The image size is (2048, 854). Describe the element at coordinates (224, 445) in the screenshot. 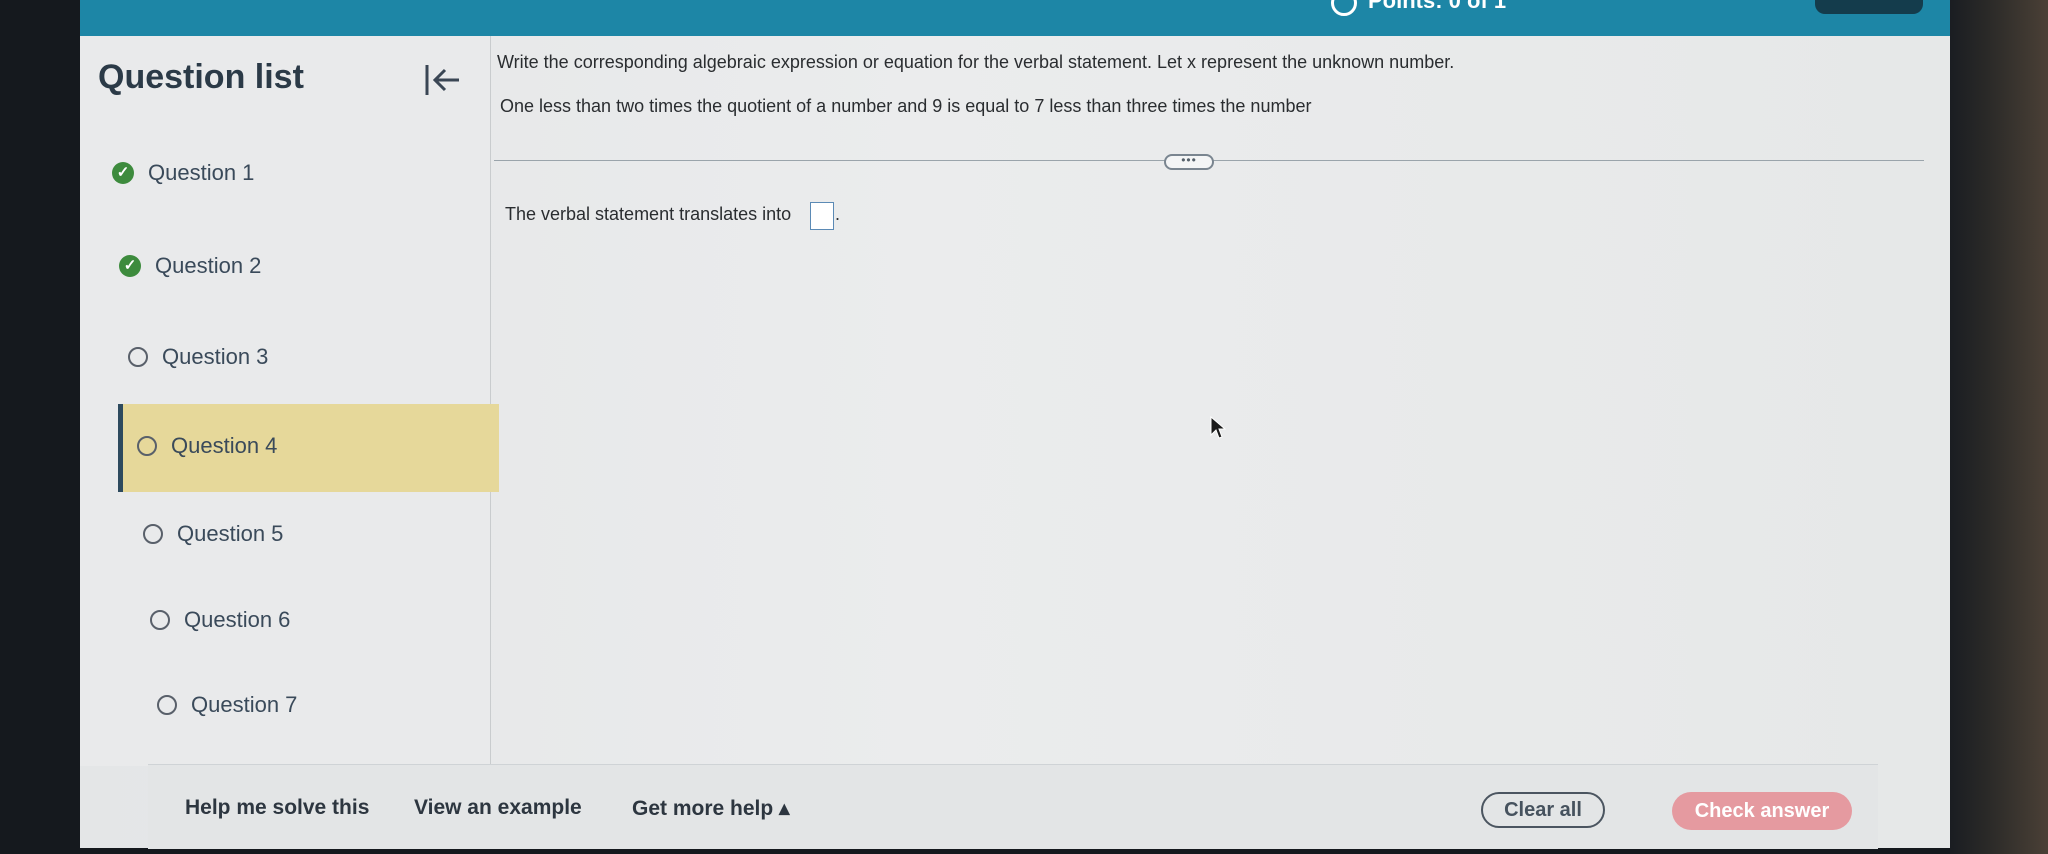

I see `question-item-label: Question 4` at that location.